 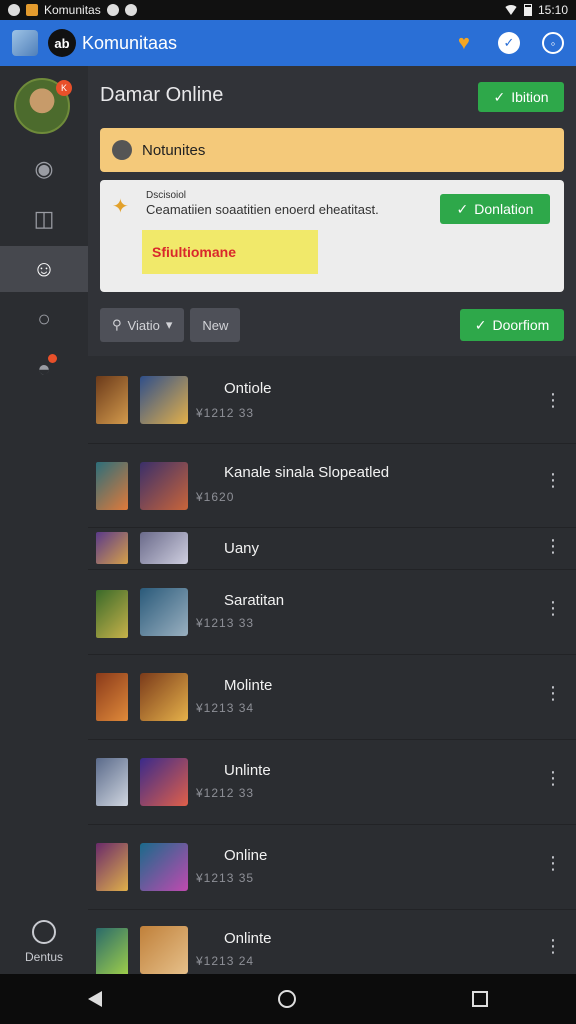 I want to click on list-item: Molinte ¥1213 34 ⋮, so click(x=332, y=697).